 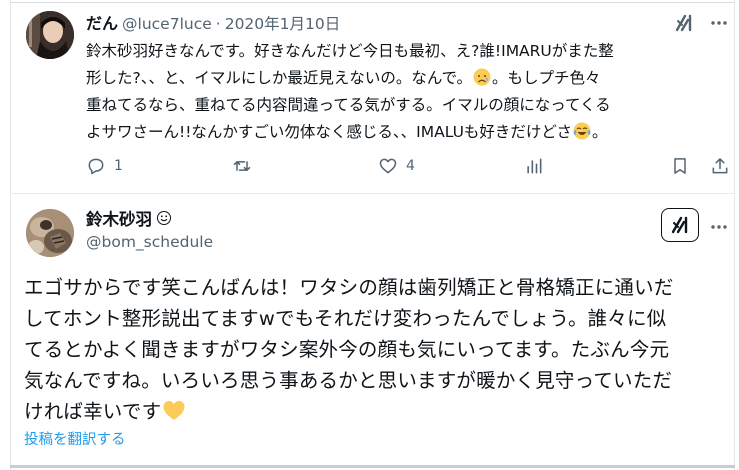 What do you see at coordinates (93, 411) in the screenshot?
I see `text-segment: ければ幸いです` at bounding box center [93, 411].